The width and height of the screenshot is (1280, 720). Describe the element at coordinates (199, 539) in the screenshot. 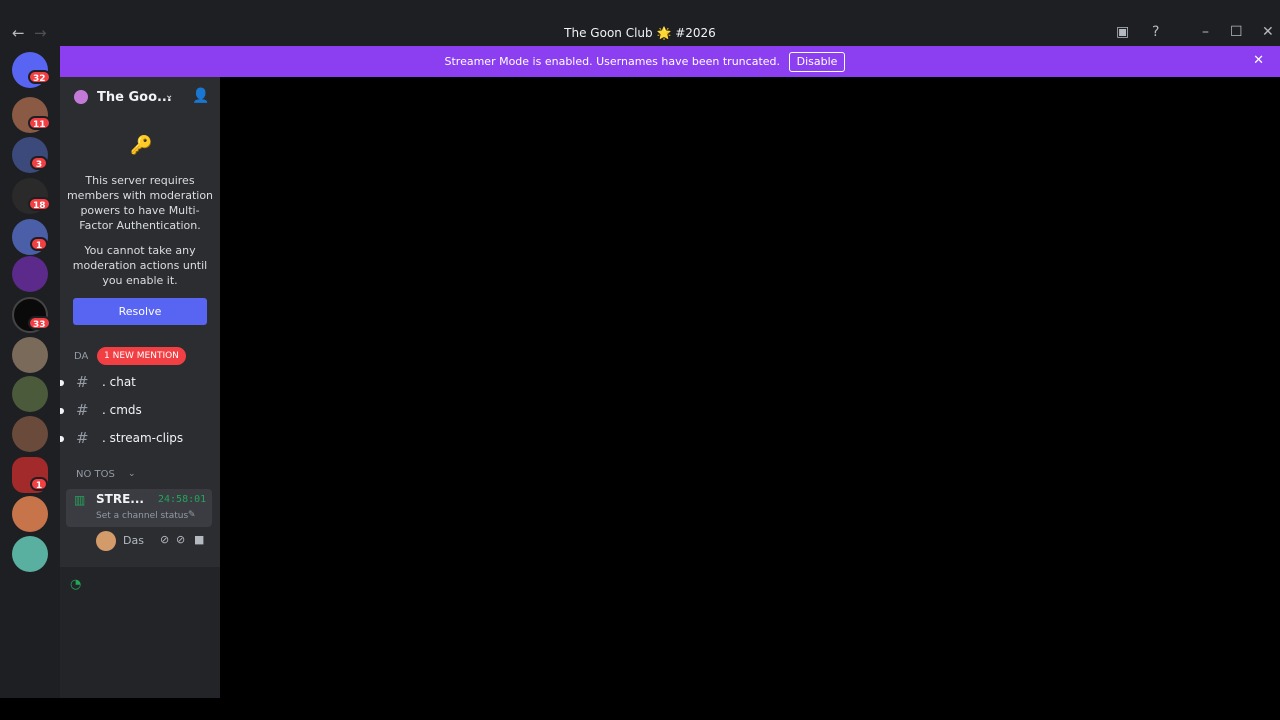

I see `video-icon: ■` at that location.